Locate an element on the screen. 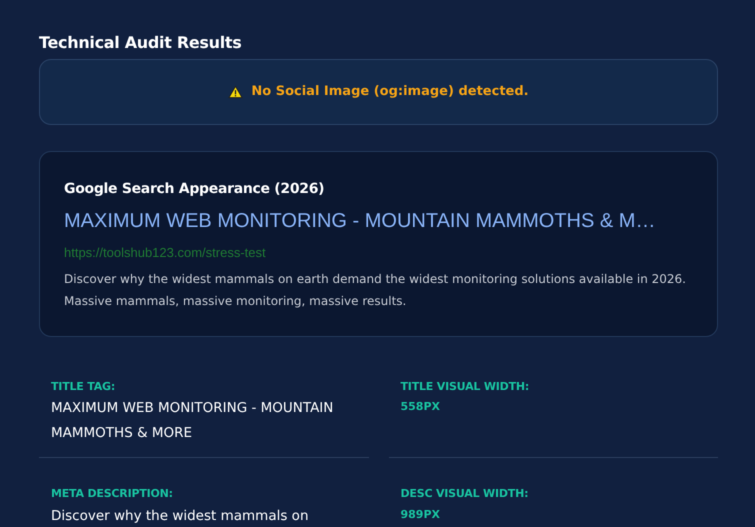 This screenshot has height=527, width=755. result-description: Discover why the widest mammals on earth demand the widest monitoring solutions available in 2026. Massive mammals, massive monitoring, massive results. is located at coordinates (375, 290).